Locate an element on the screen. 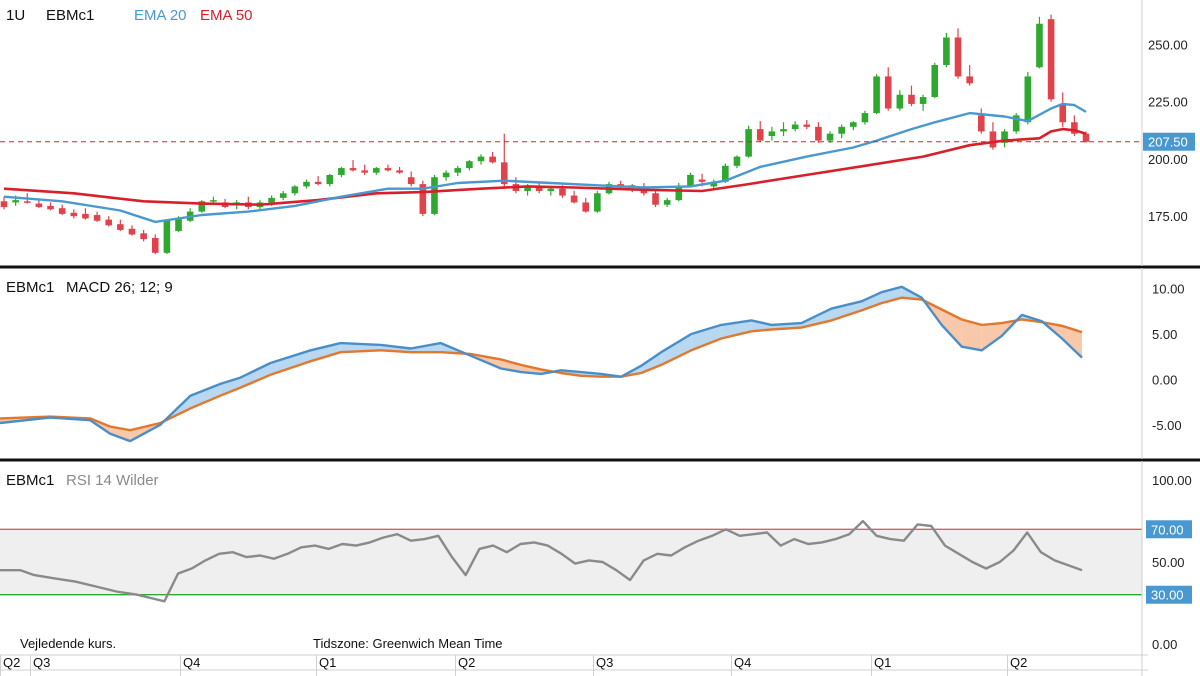 The width and height of the screenshot is (1200, 676). ema20-legend: EMA 20 is located at coordinates (160, 15).